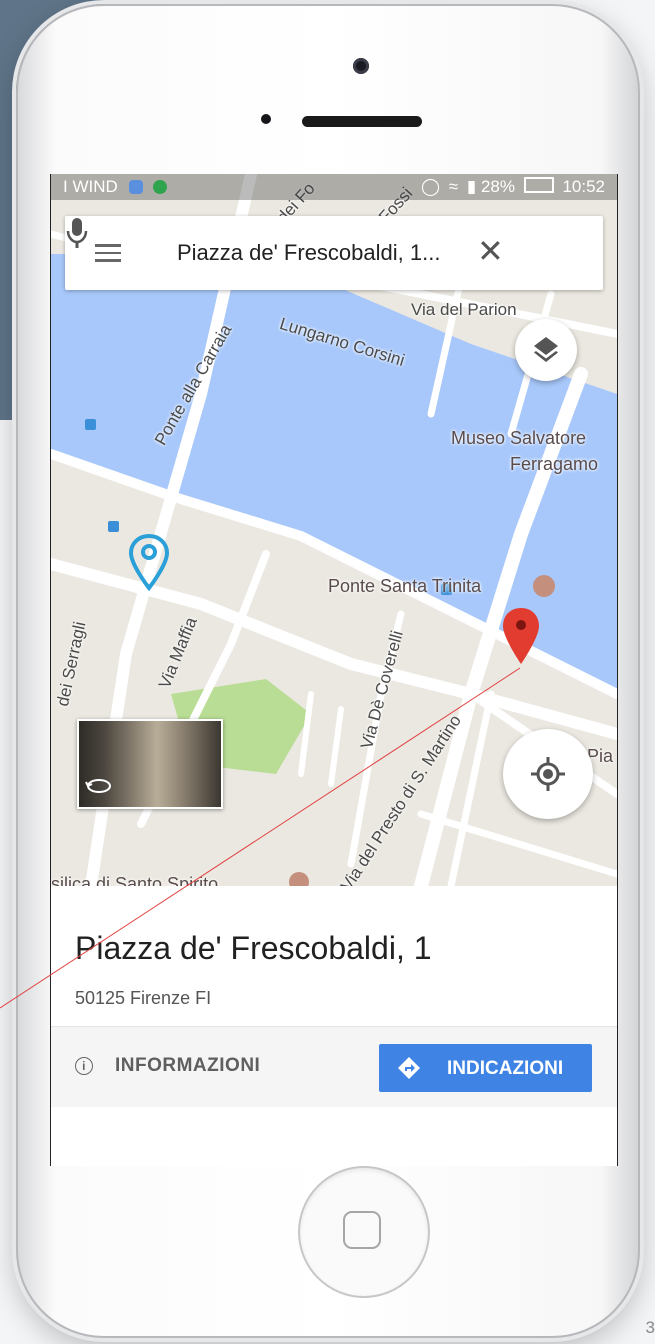 The image size is (655, 1344). I want to click on front-camera, so click(361, 66).